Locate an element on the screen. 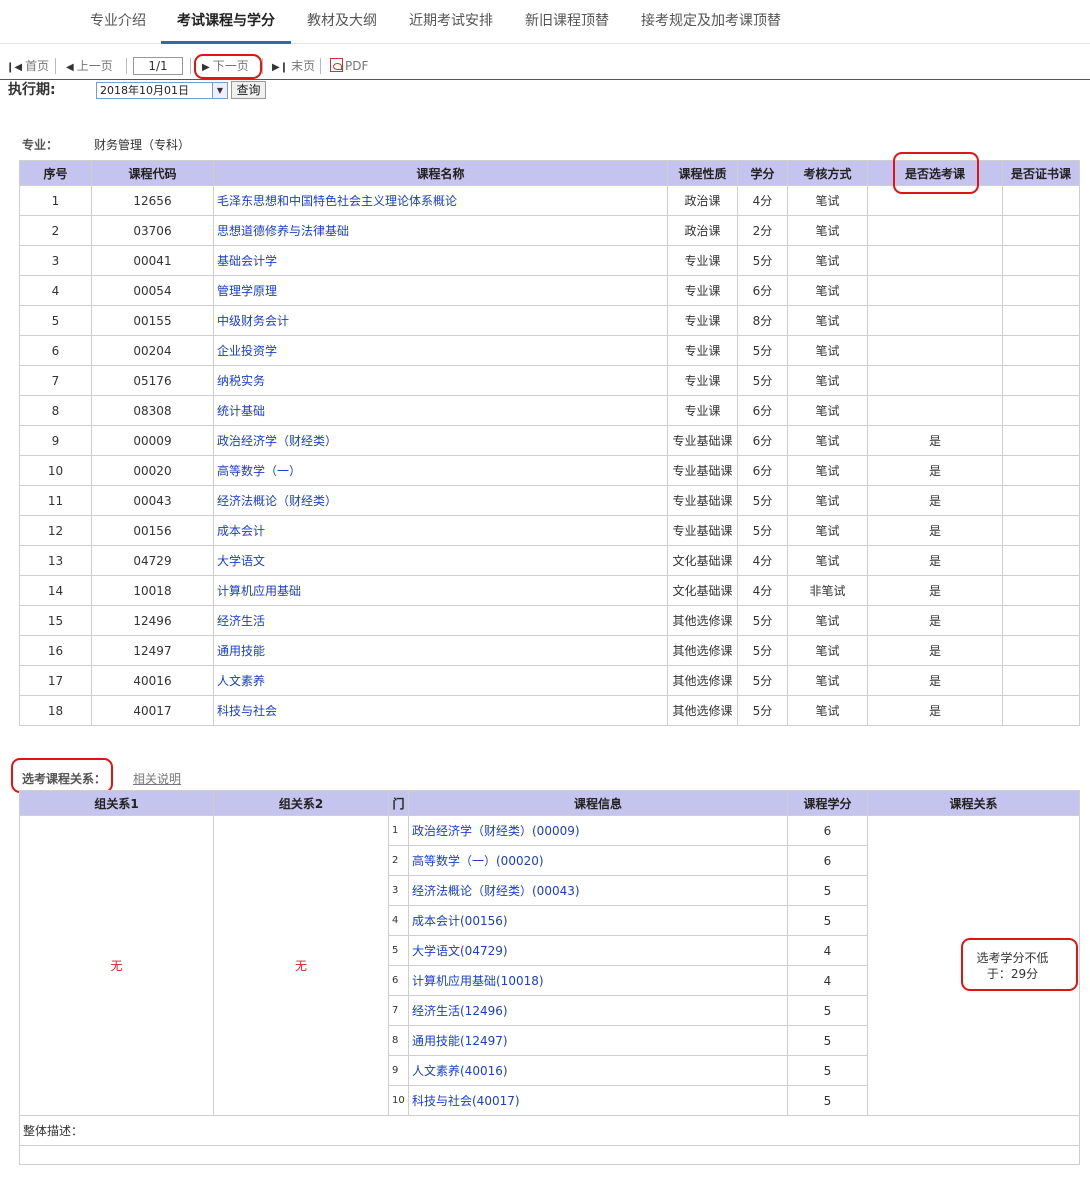  course-info-link: 通用技能(12497) is located at coordinates (598, 1040).